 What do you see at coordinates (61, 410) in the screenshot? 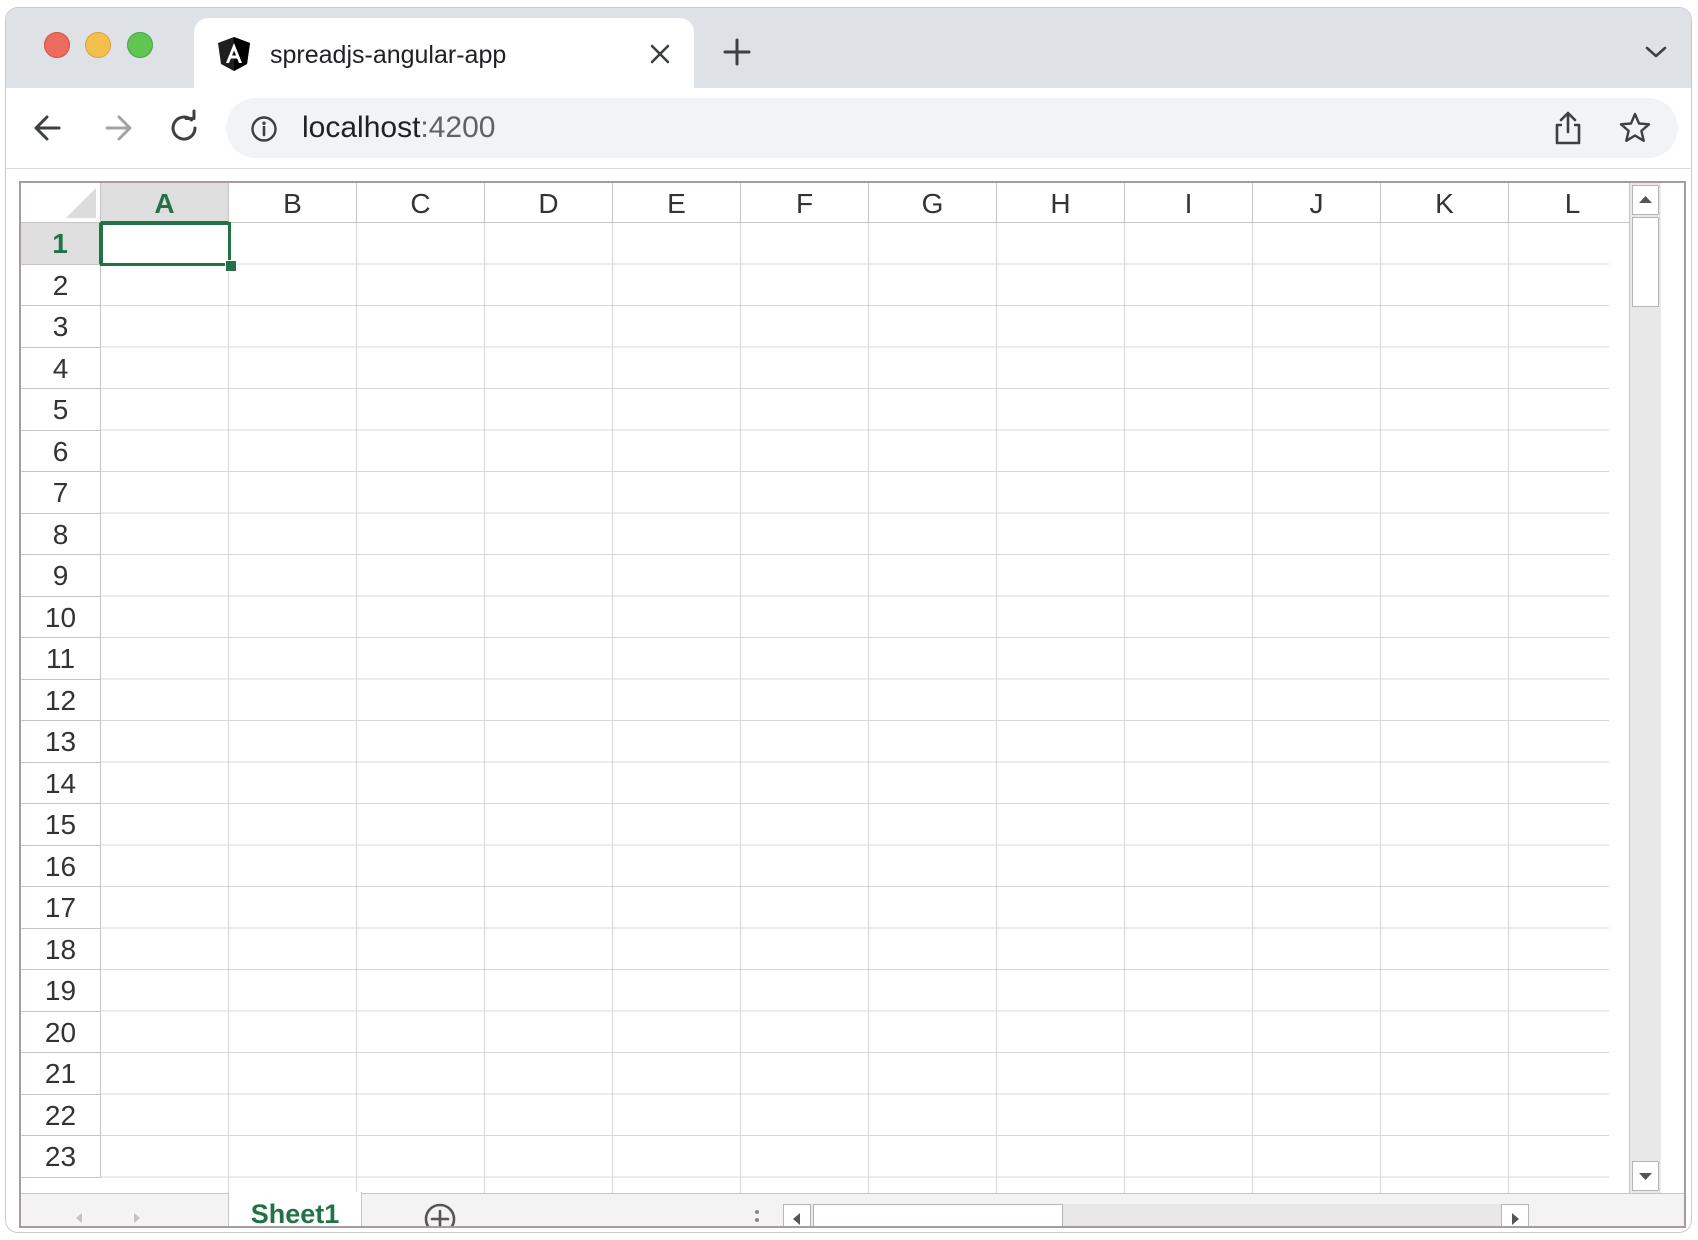
I see `row-header-5: 5` at bounding box center [61, 410].